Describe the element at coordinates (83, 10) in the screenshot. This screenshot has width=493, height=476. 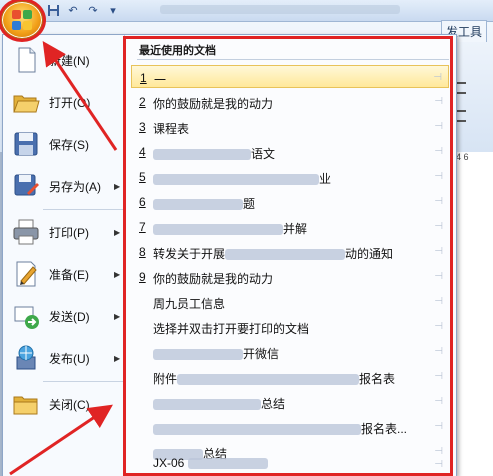
I see `quick-access-toolbar: ↶ ↷ ▾` at that location.